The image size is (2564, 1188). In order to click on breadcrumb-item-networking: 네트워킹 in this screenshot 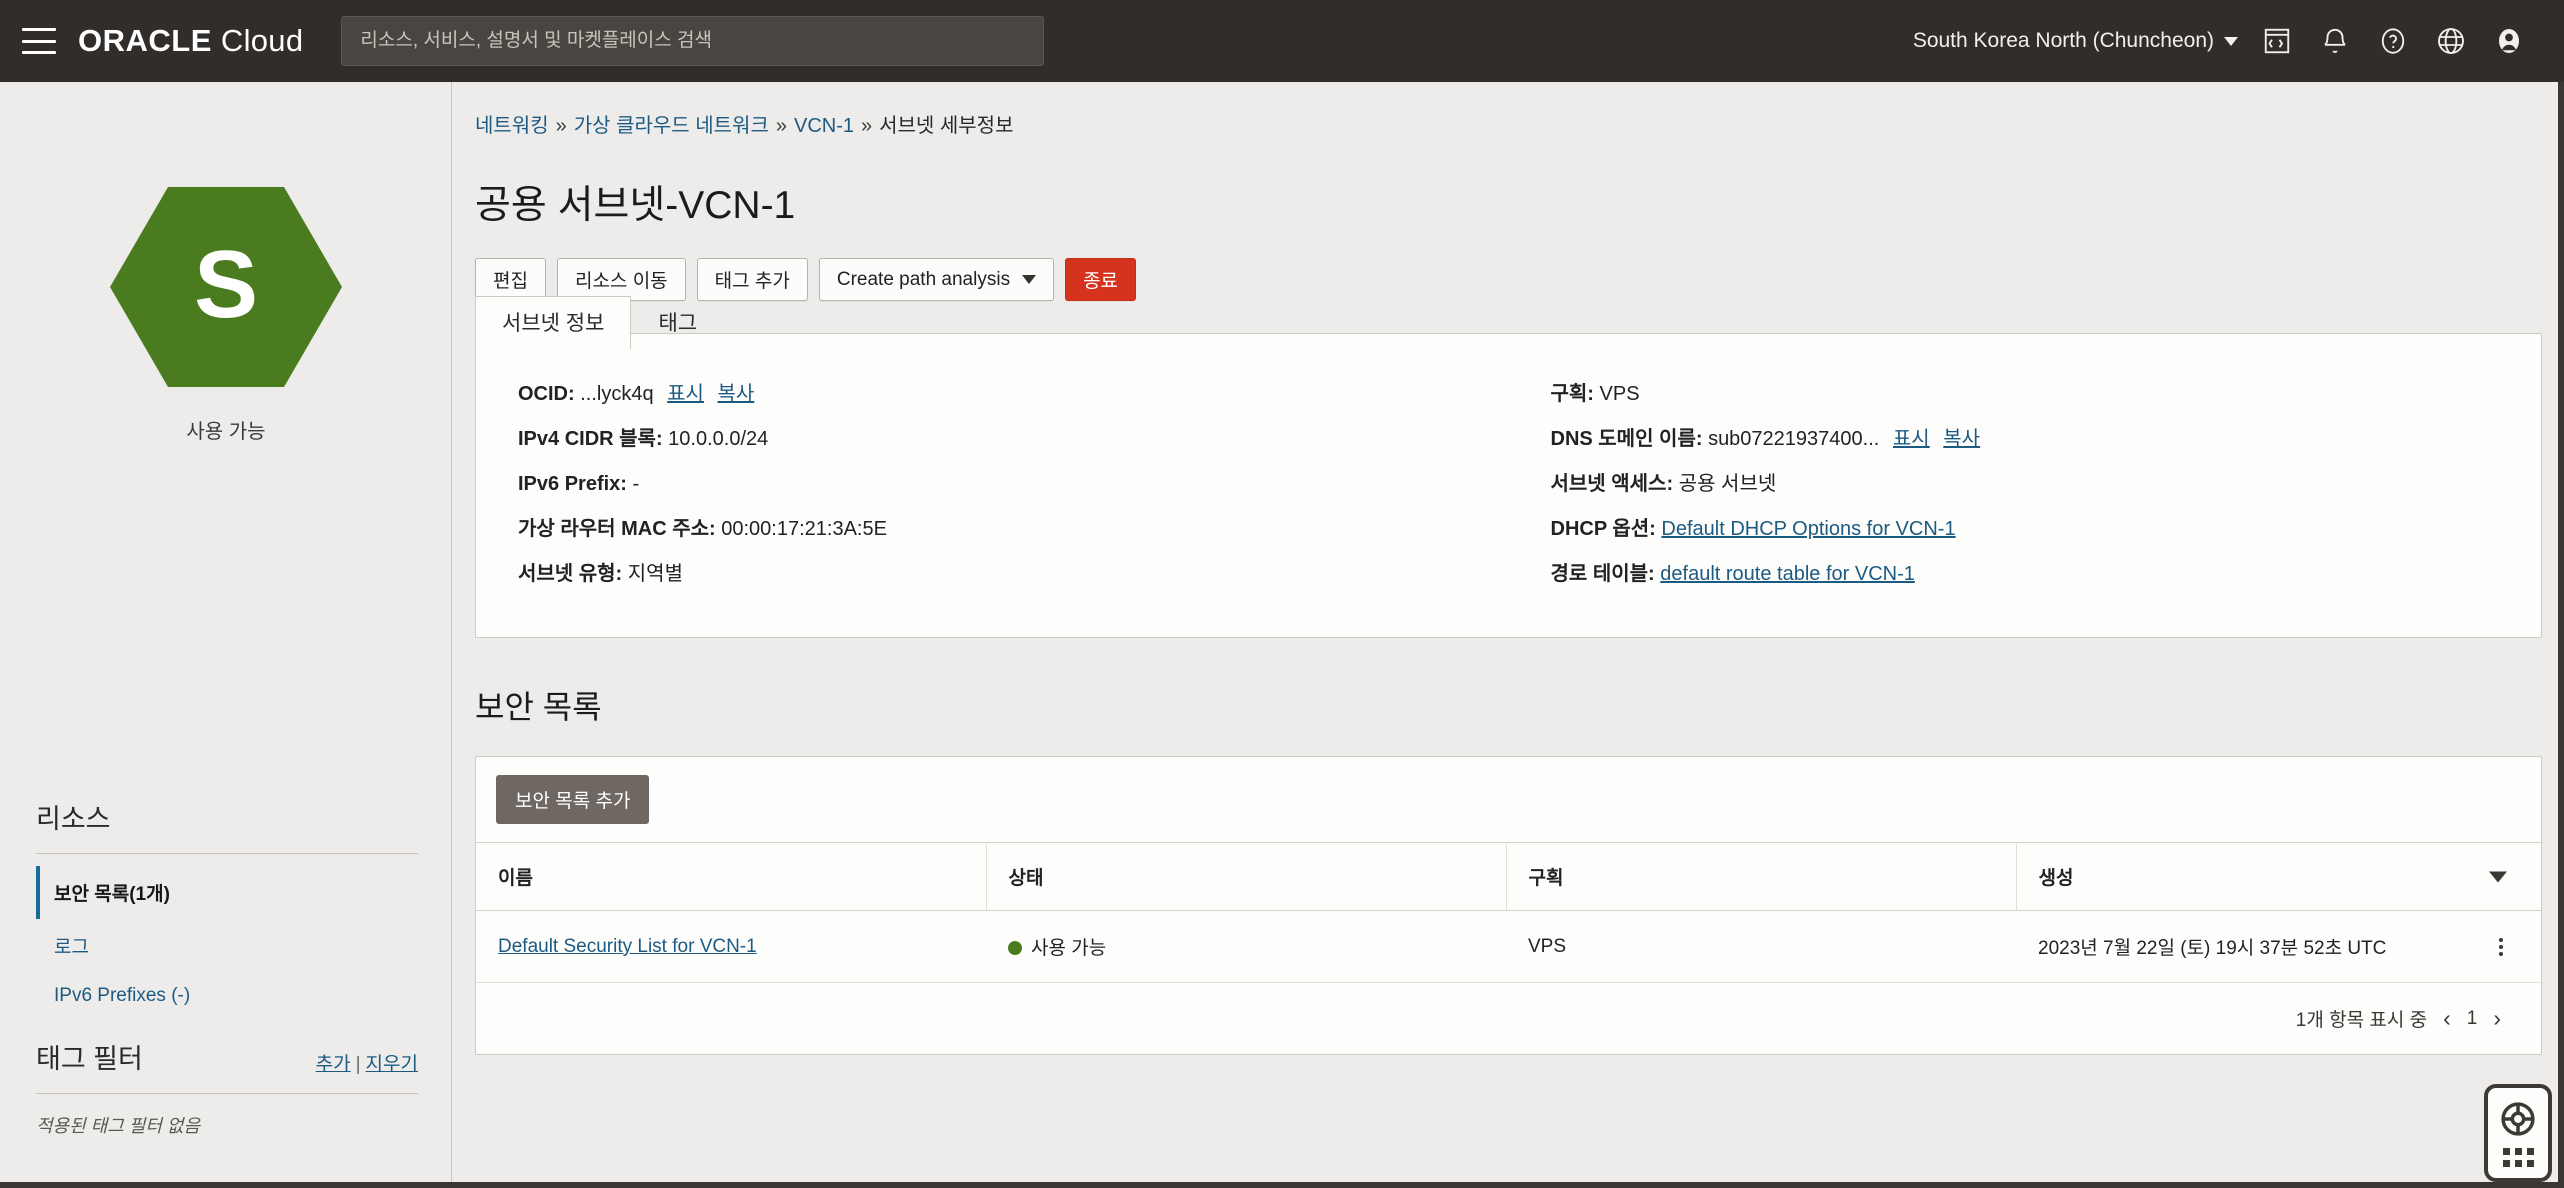, I will do `click(512, 126)`.